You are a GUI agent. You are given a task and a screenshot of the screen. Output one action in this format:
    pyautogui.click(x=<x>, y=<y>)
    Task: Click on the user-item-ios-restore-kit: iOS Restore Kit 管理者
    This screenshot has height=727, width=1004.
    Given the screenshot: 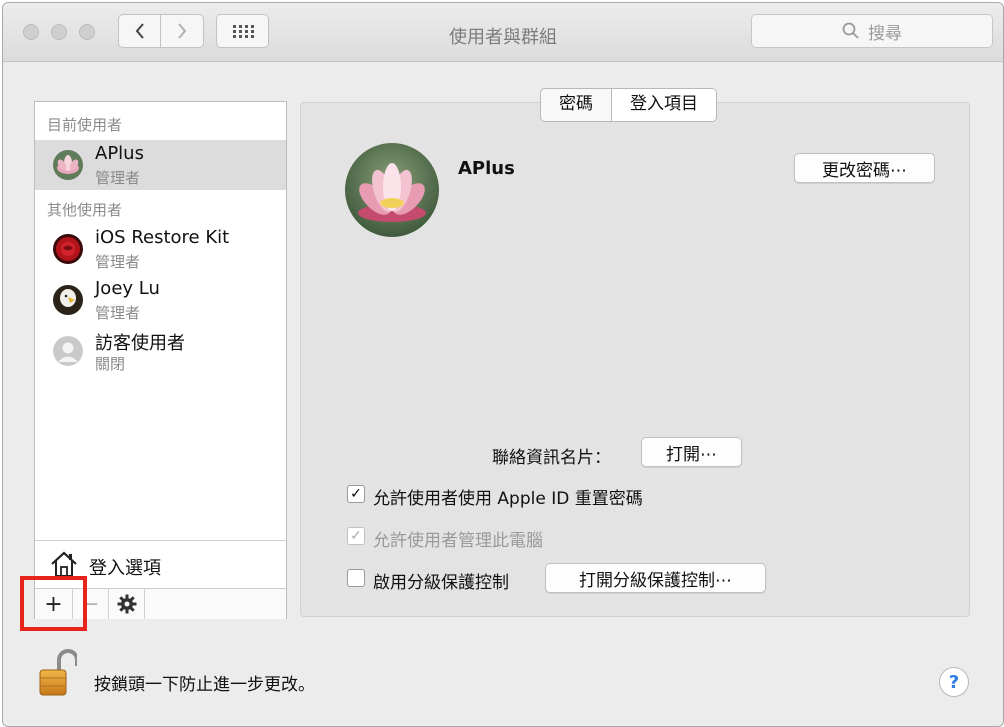 What is the action you would take?
    pyautogui.click(x=160, y=249)
    